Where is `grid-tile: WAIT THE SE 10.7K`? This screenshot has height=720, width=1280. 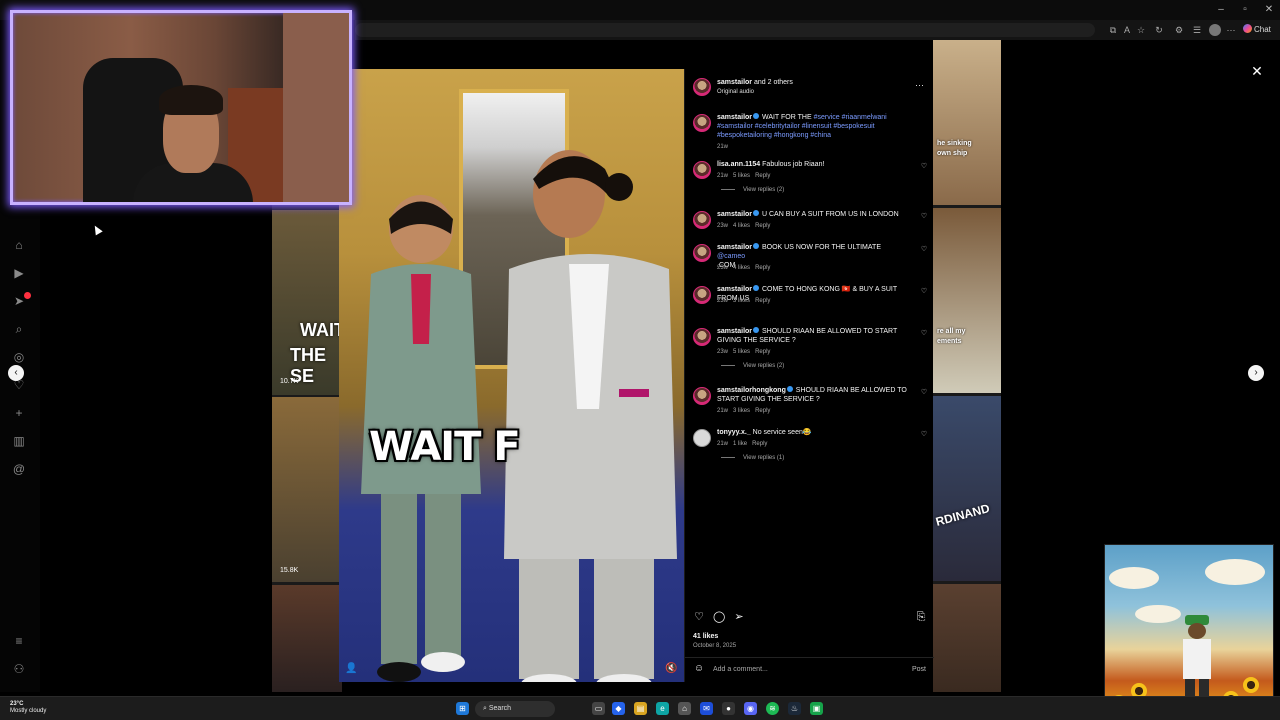
grid-tile: WAIT THE SE 10.7K is located at coordinates (307, 302).